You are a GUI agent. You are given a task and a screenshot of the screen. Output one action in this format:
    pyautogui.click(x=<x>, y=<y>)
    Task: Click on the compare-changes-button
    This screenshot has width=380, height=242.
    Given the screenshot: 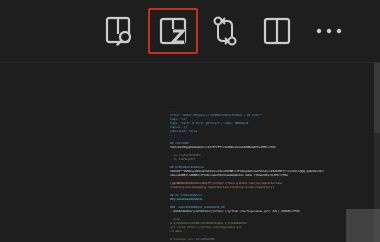 What is the action you would take?
    pyautogui.click(x=225, y=31)
    